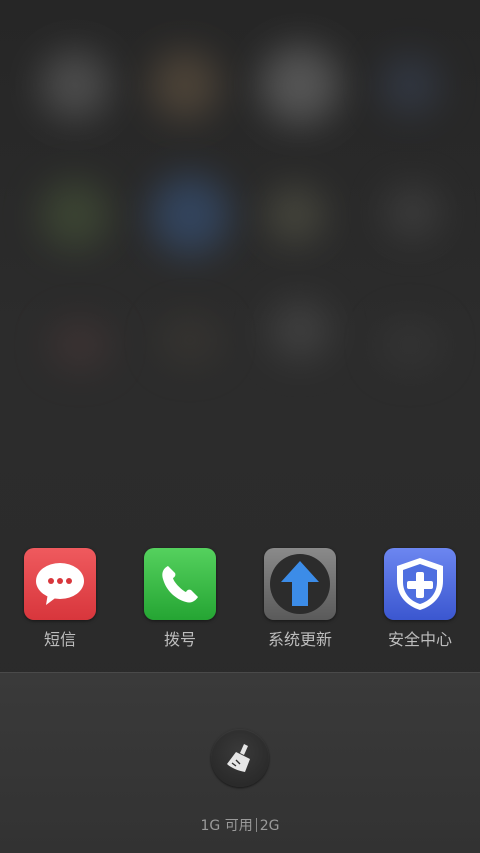  I want to click on memory-free: 1G 可用, so click(226, 826).